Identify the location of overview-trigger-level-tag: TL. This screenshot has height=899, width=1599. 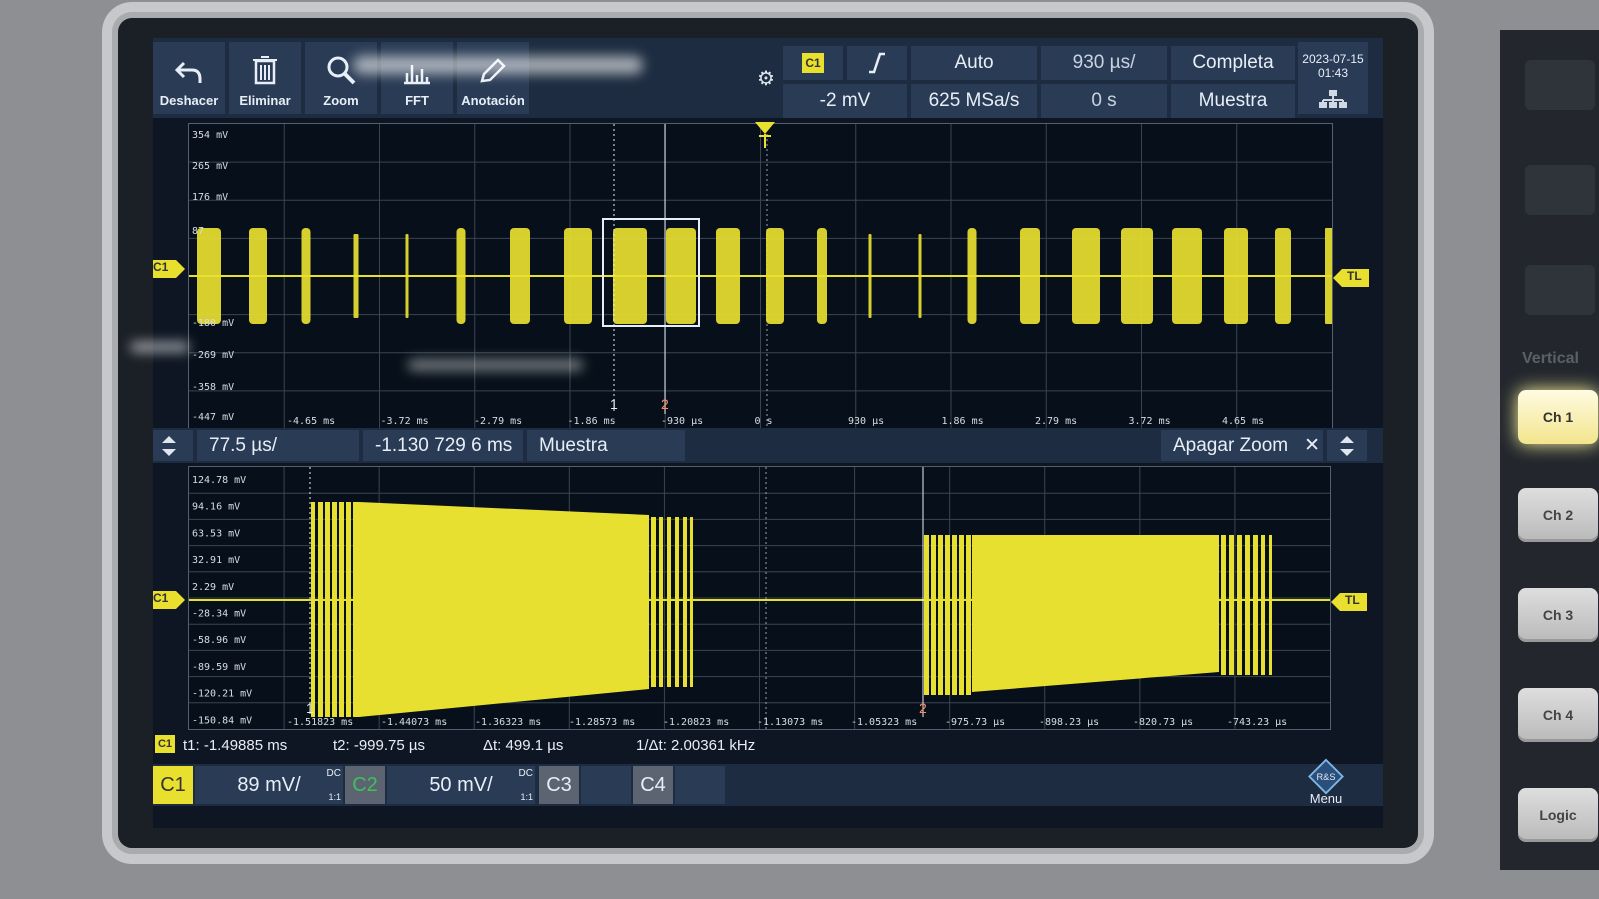
(1351, 278).